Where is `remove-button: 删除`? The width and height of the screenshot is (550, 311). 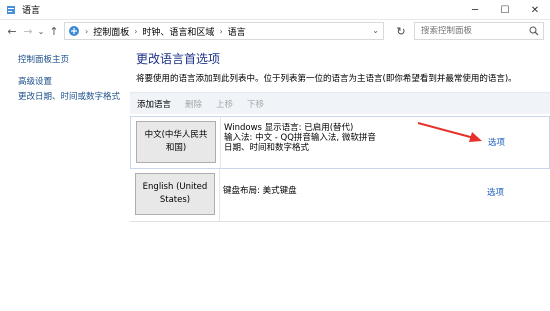
remove-button: 删除 is located at coordinates (193, 104).